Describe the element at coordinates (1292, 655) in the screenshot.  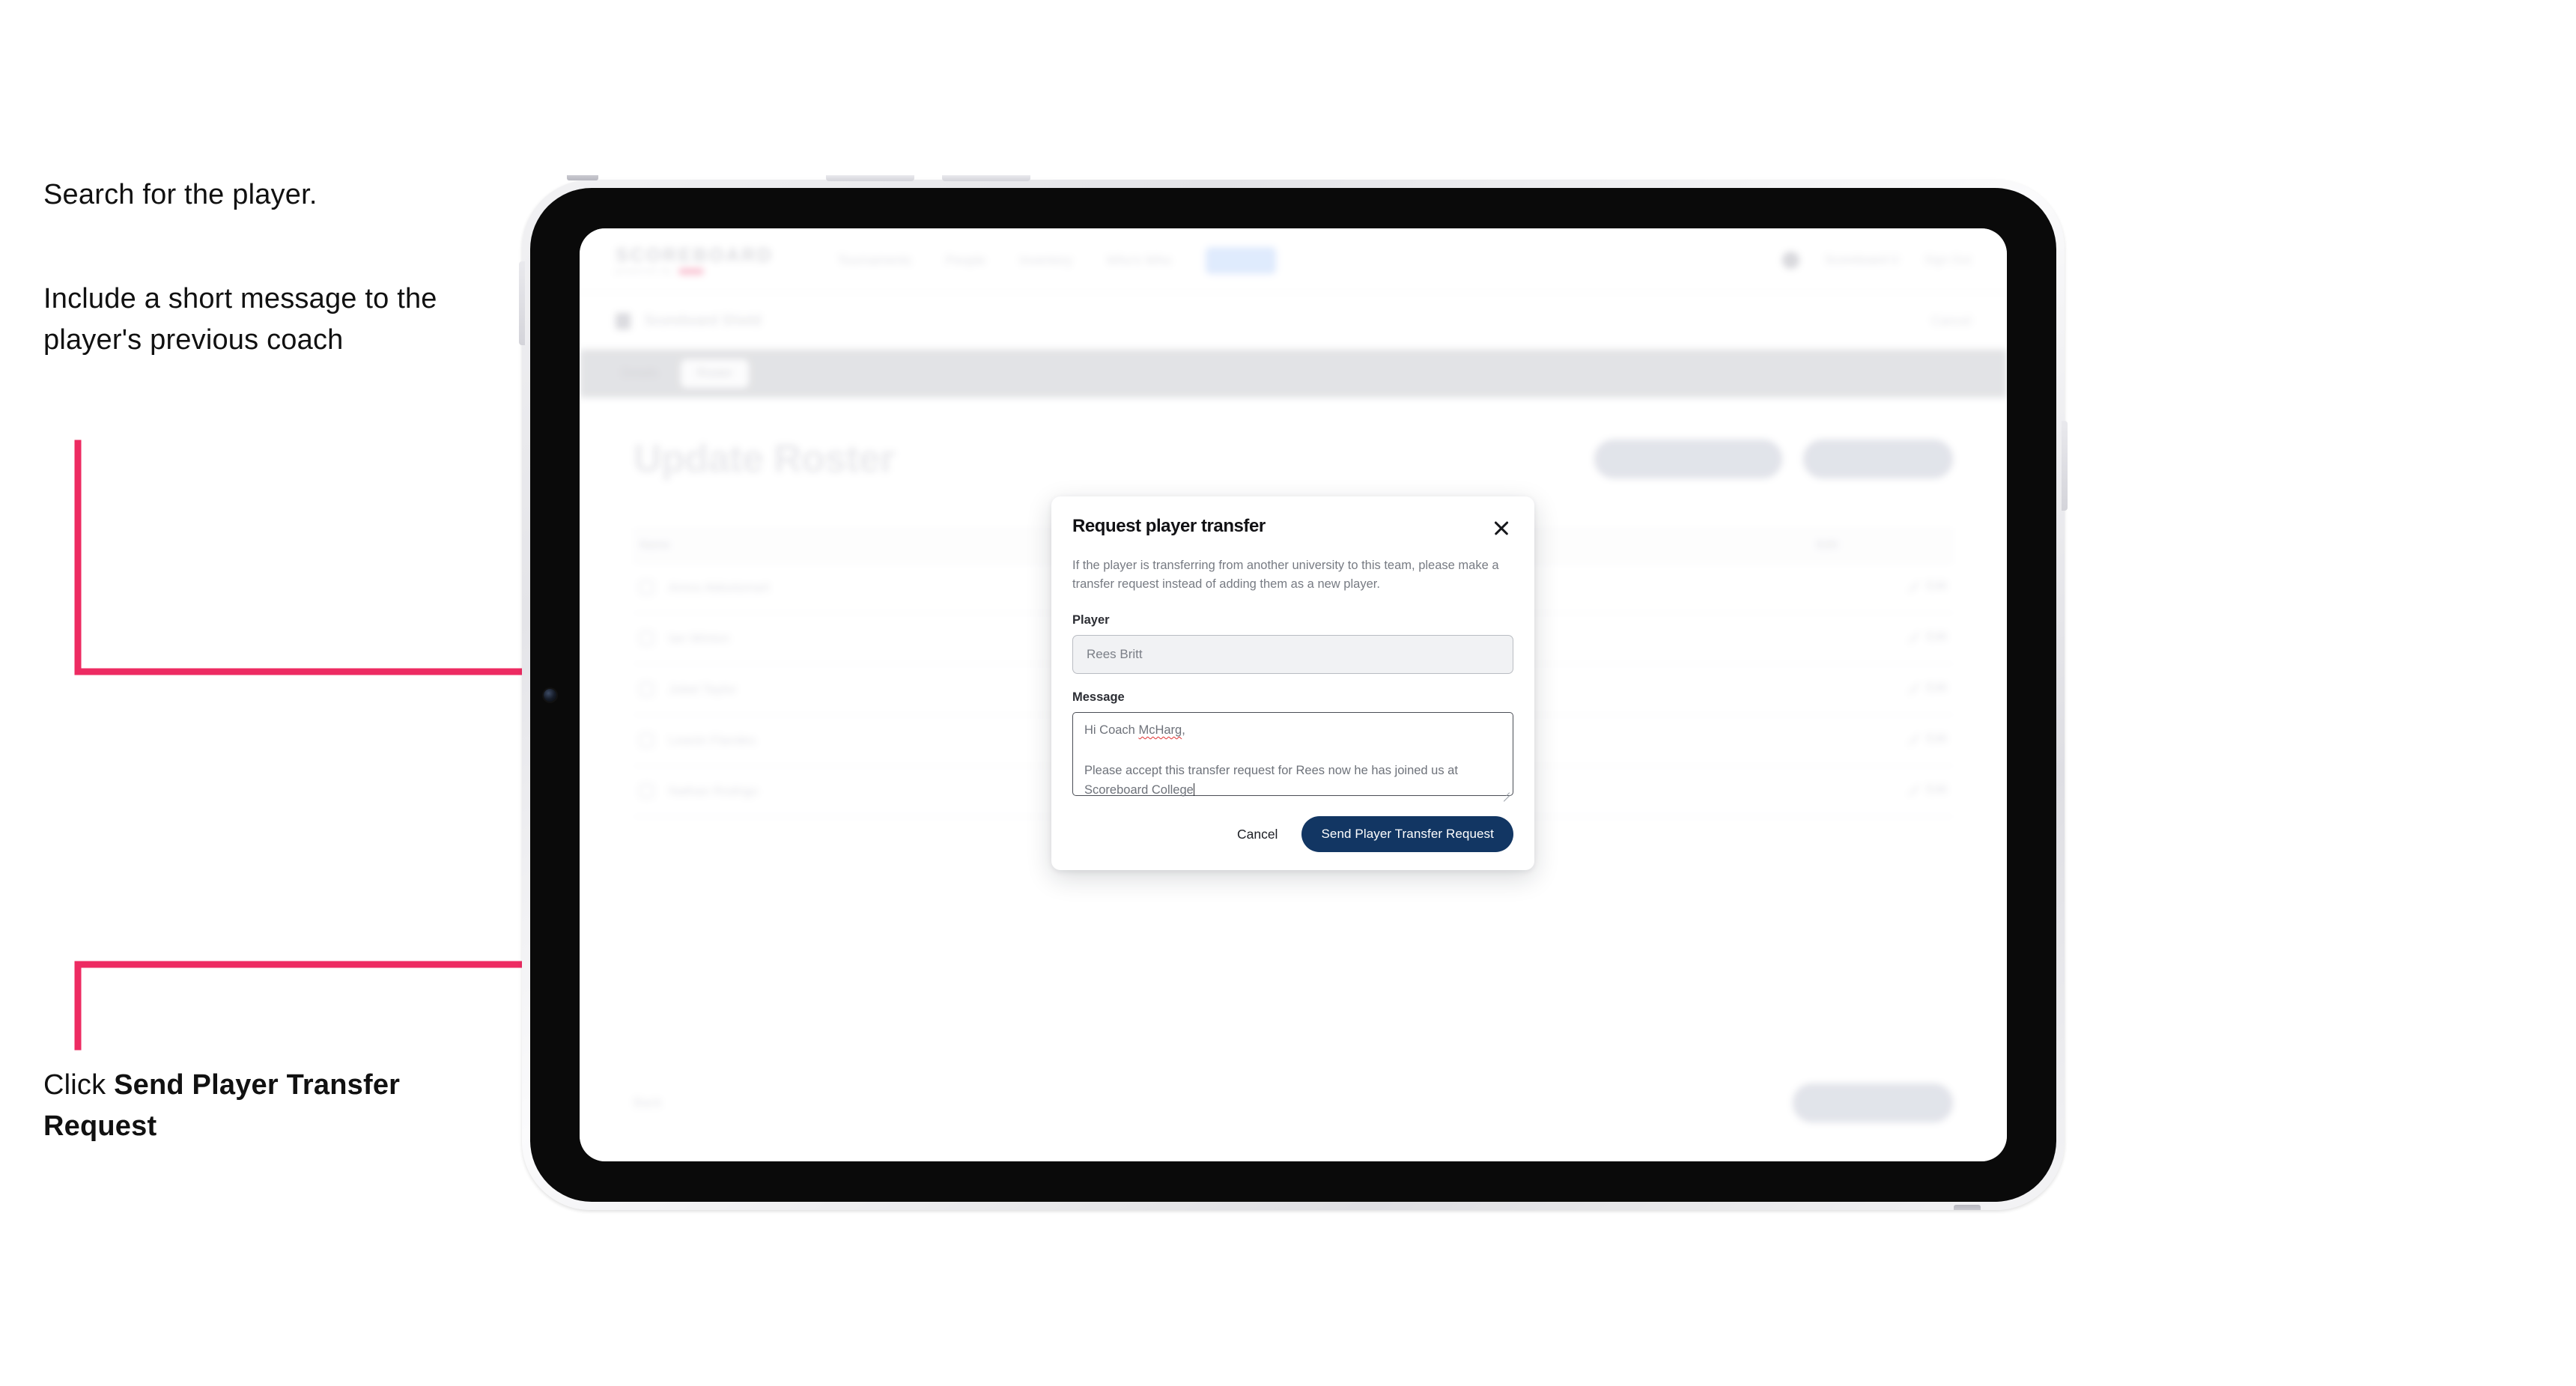
I see `player-search-input` at that location.